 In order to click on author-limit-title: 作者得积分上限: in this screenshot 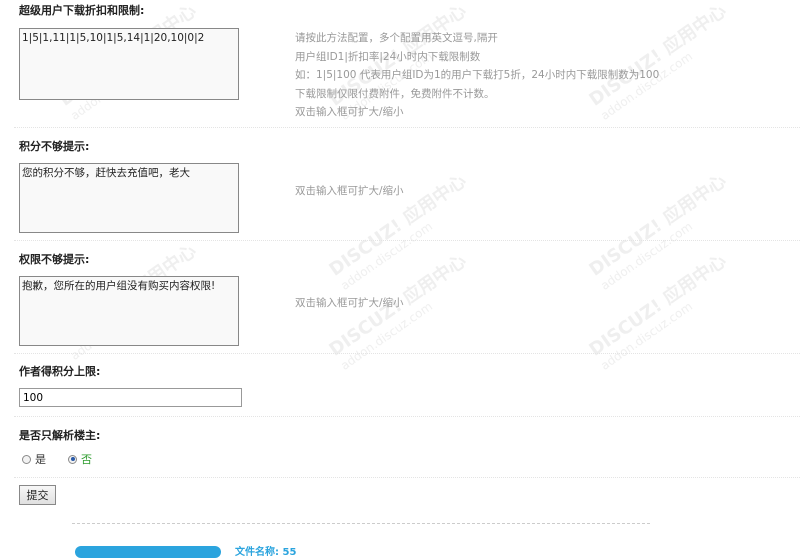, I will do `click(60, 371)`.